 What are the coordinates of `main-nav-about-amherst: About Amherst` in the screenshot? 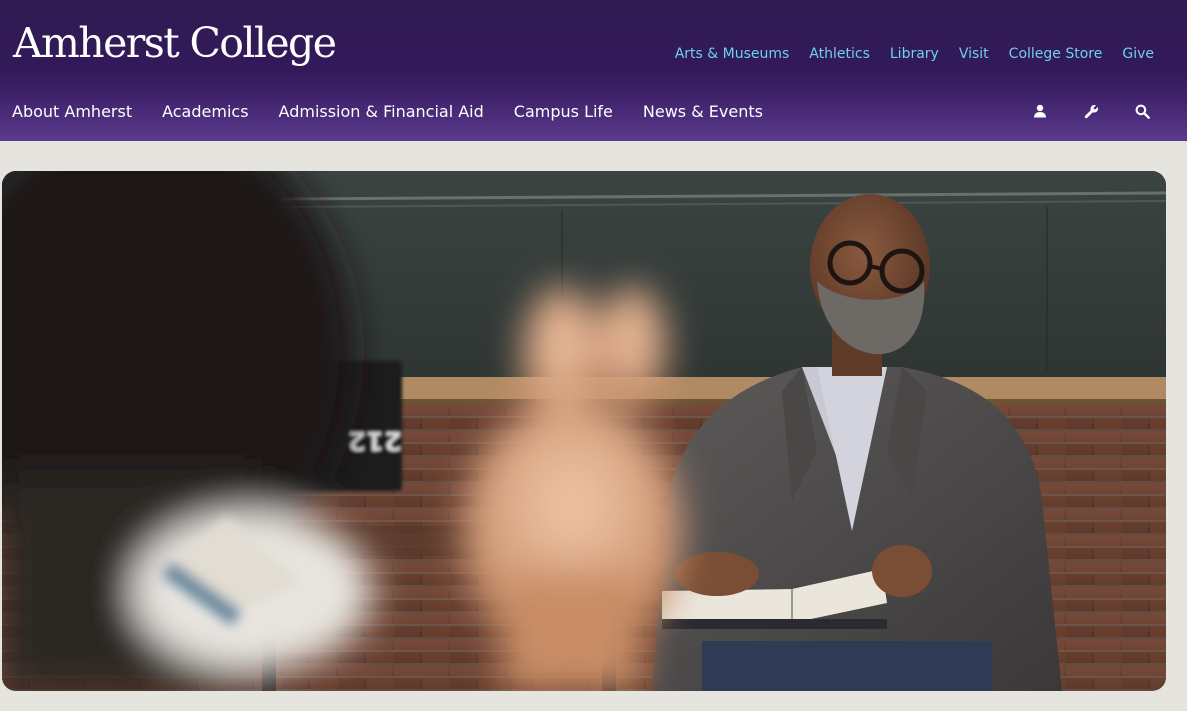 It's located at (72, 112).